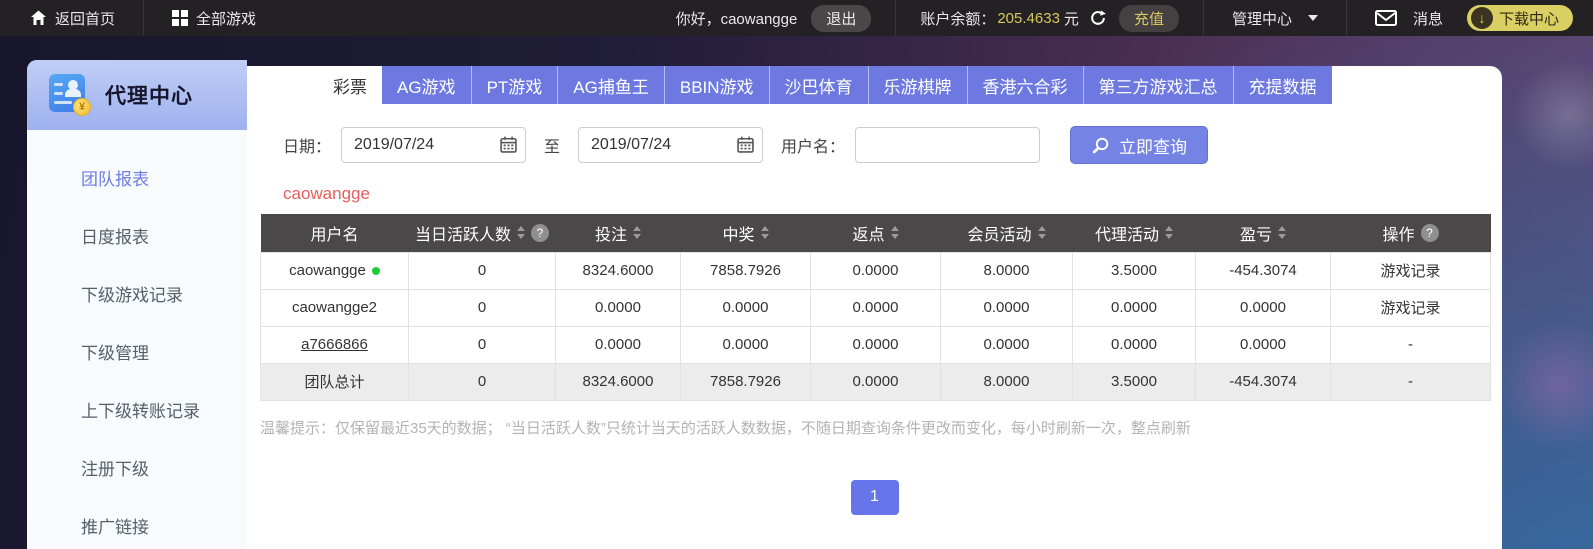  I want to click on sidebar-nav: 团队报表 日度报表 下级游戏记录 下级管理 上下级转账记录 注册下级 推广链接, so click(137, 339).